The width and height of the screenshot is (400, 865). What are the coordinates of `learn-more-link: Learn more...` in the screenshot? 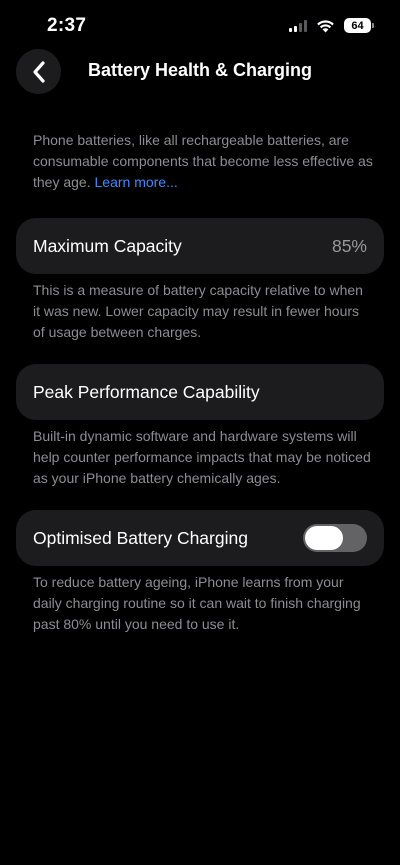 It's located at (136, 182).